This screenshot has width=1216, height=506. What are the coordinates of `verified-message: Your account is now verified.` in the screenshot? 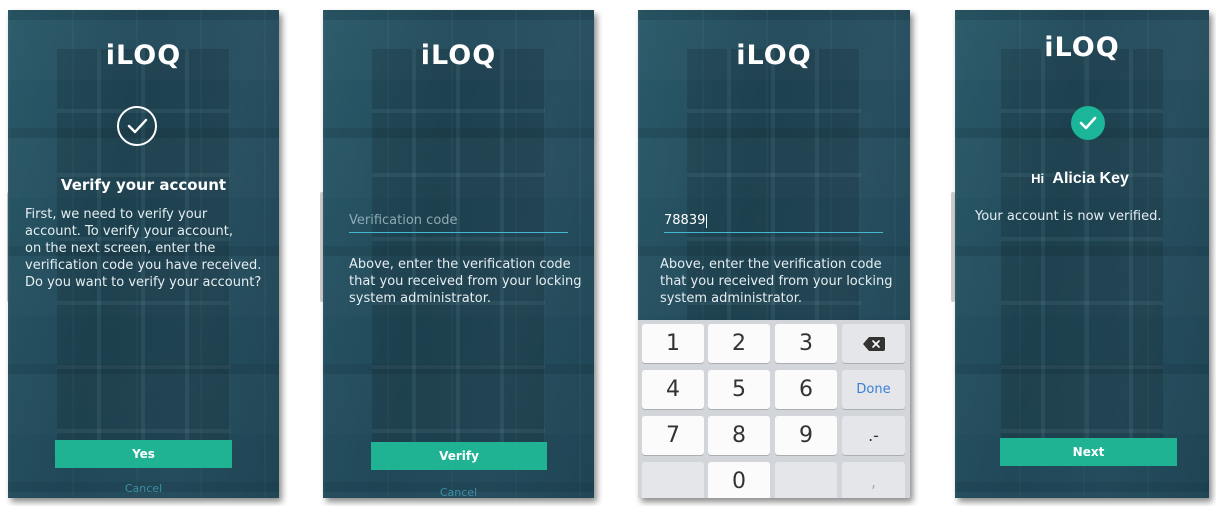 It's located at (1068, 216).